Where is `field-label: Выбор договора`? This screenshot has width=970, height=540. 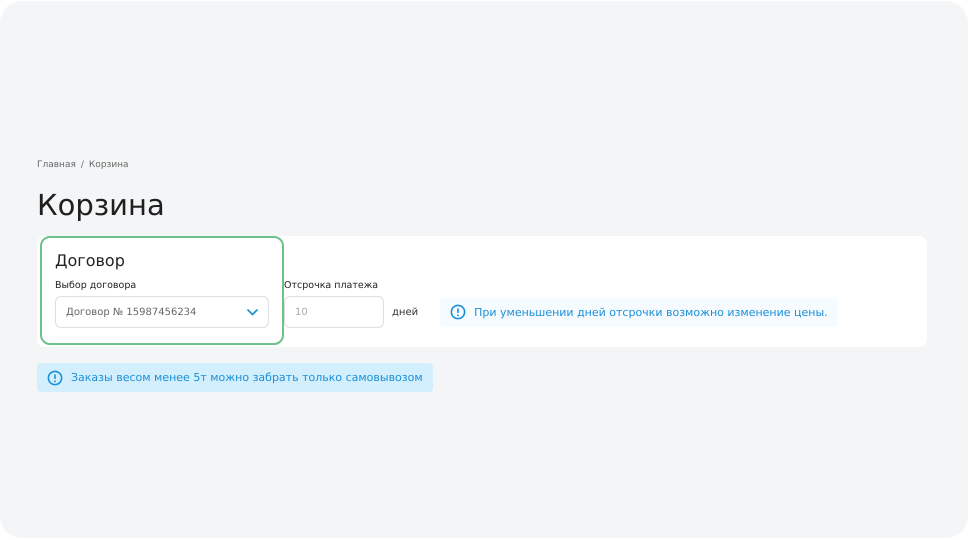 field-label: Выбор договора is located at coordinates (96, 285).